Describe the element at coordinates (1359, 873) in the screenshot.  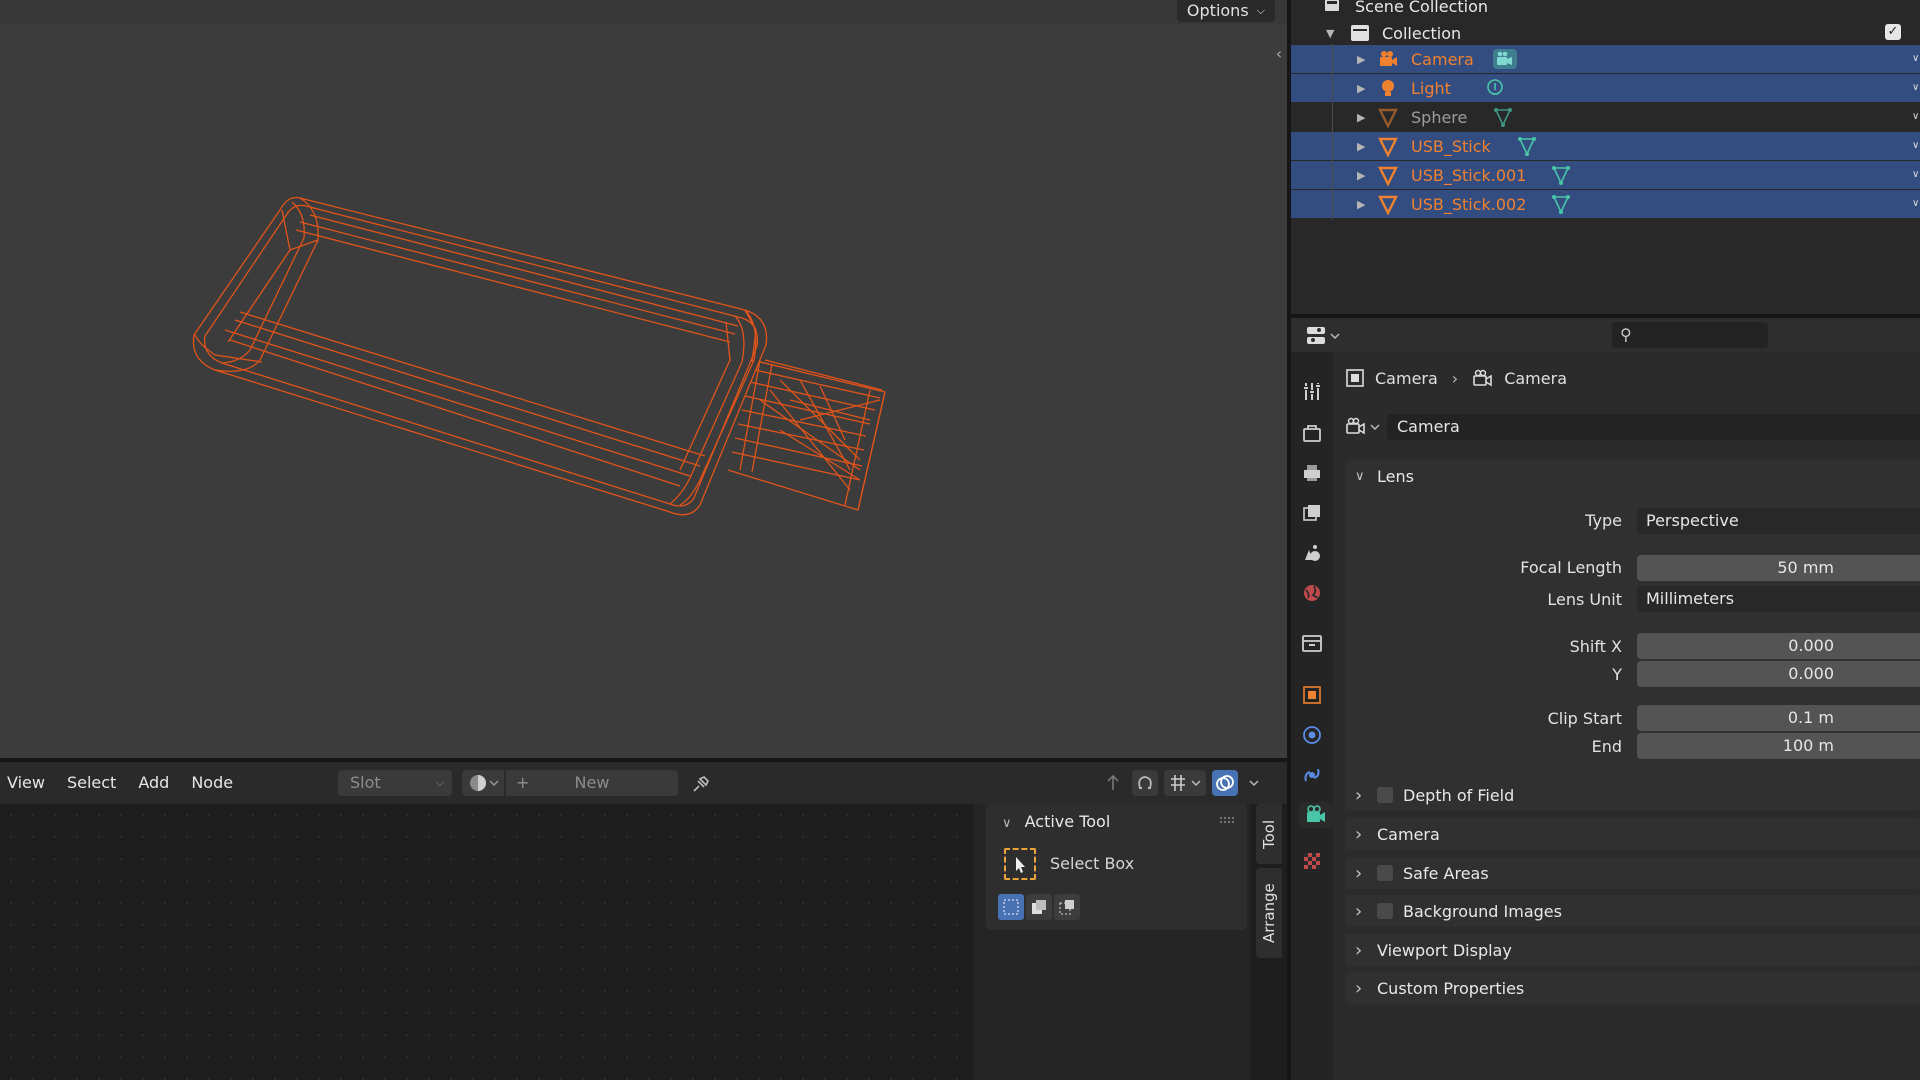
I see `chevron-right-icon: ›` at that location.